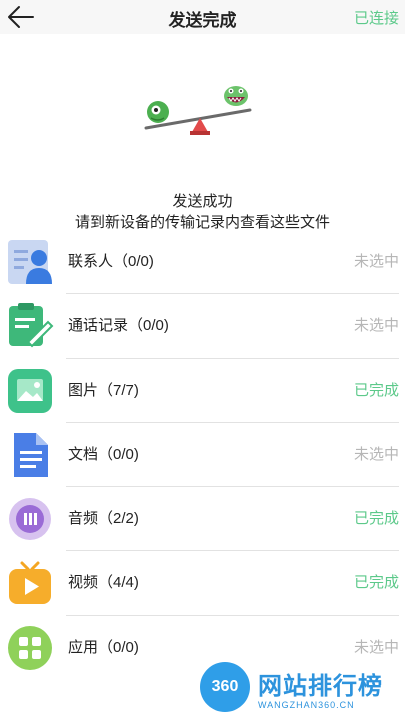 The width and height of the screenshot is (405, 720). Describe the element at coordinates (30, 583) in the screenshot. I see `video-icon` at that location.